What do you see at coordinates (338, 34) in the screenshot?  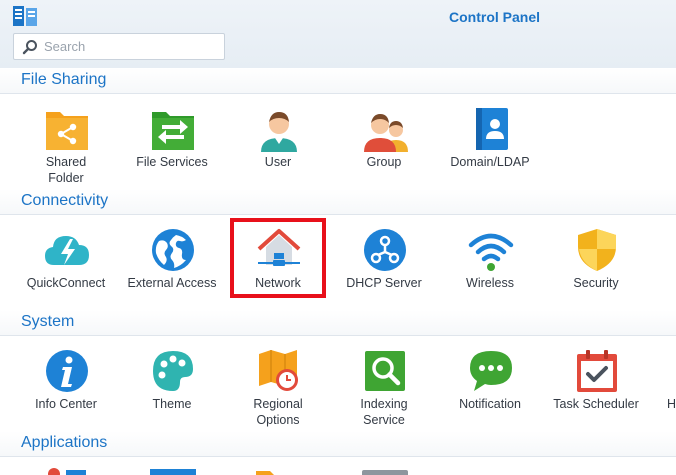 I see `title-bar: Control Panel` at bounding box center [338, 34].